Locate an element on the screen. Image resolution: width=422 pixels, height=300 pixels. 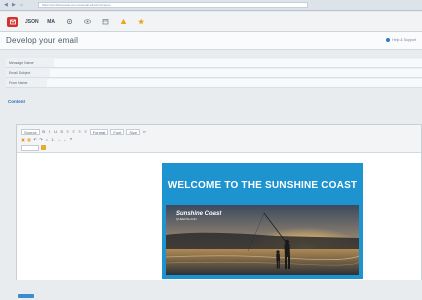
undo-icon: ↶ is located at coordinates (35, 139).